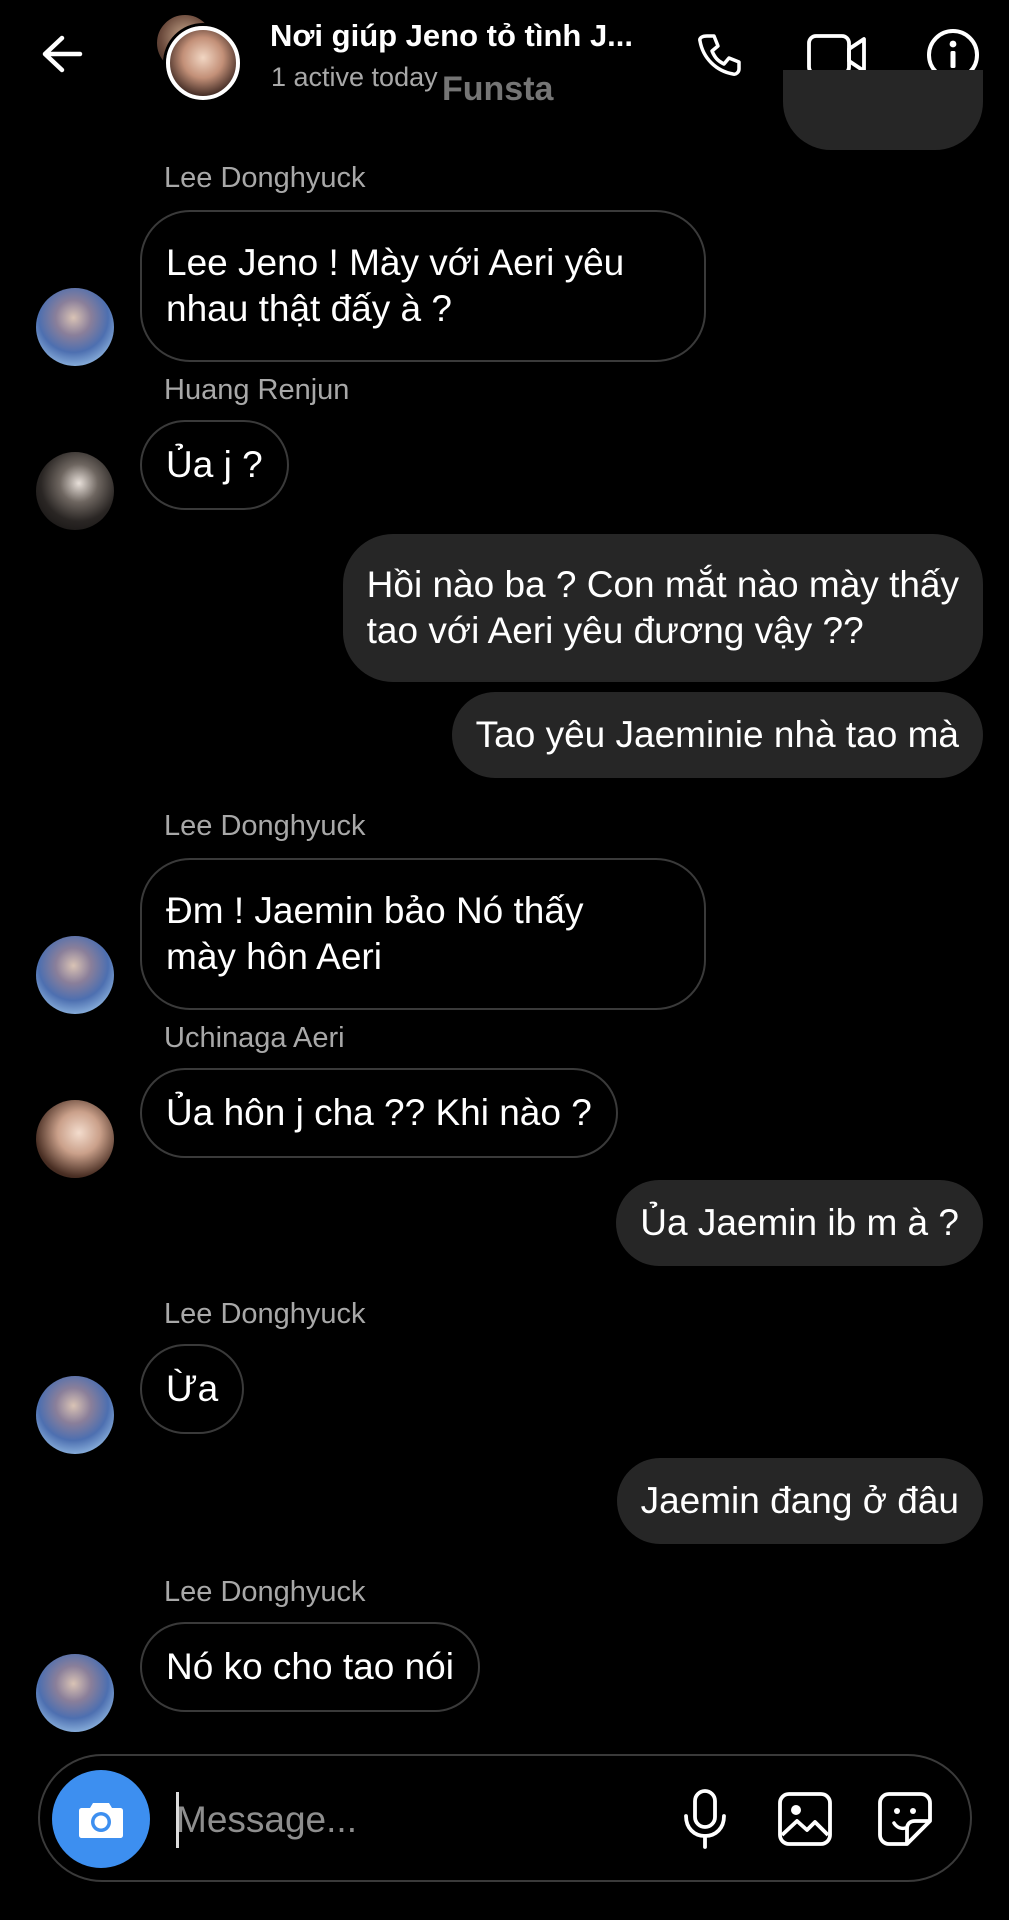 This screenshot has height=1920, width=1009. What do you see at coordinates (254, 1038) in the screenshot?
I see `sender-name: Uchinaga Aeri` at bounding box center [254, 1038].